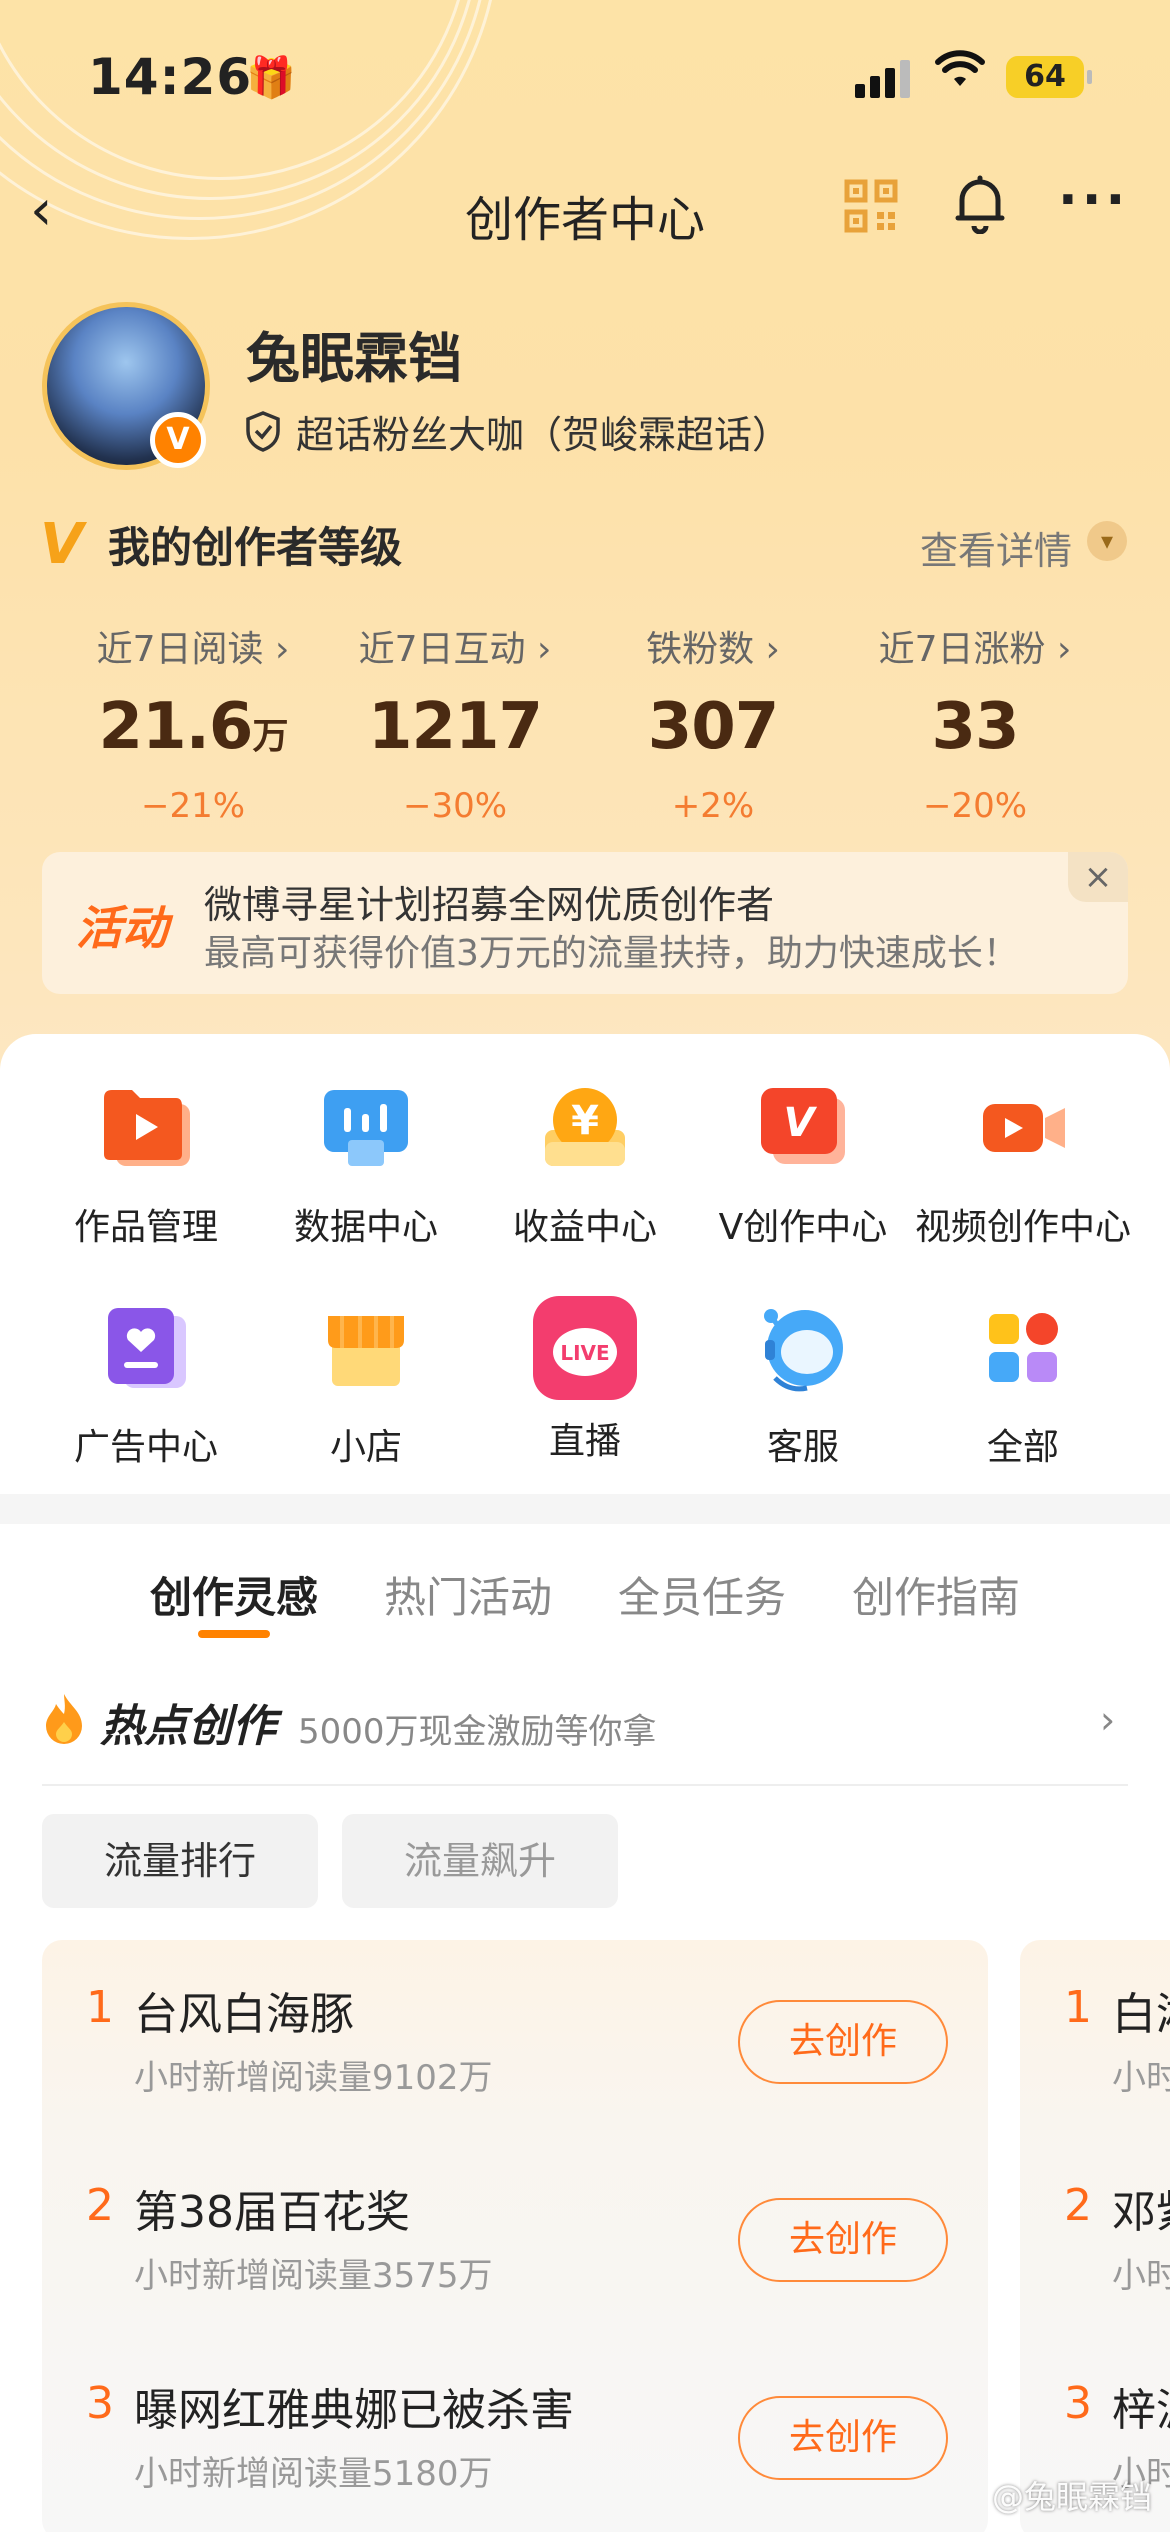 This screenshot has width=1170, height=2532. I want to click on chevron-down-icon: ▾, so click(1107, 541).